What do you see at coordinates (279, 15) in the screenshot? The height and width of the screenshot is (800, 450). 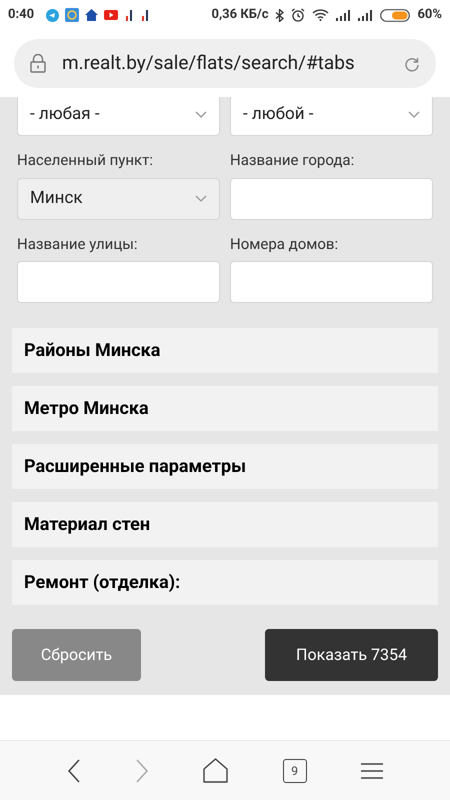 I see `bluetooth-icon` at bounding box center [279, 15].